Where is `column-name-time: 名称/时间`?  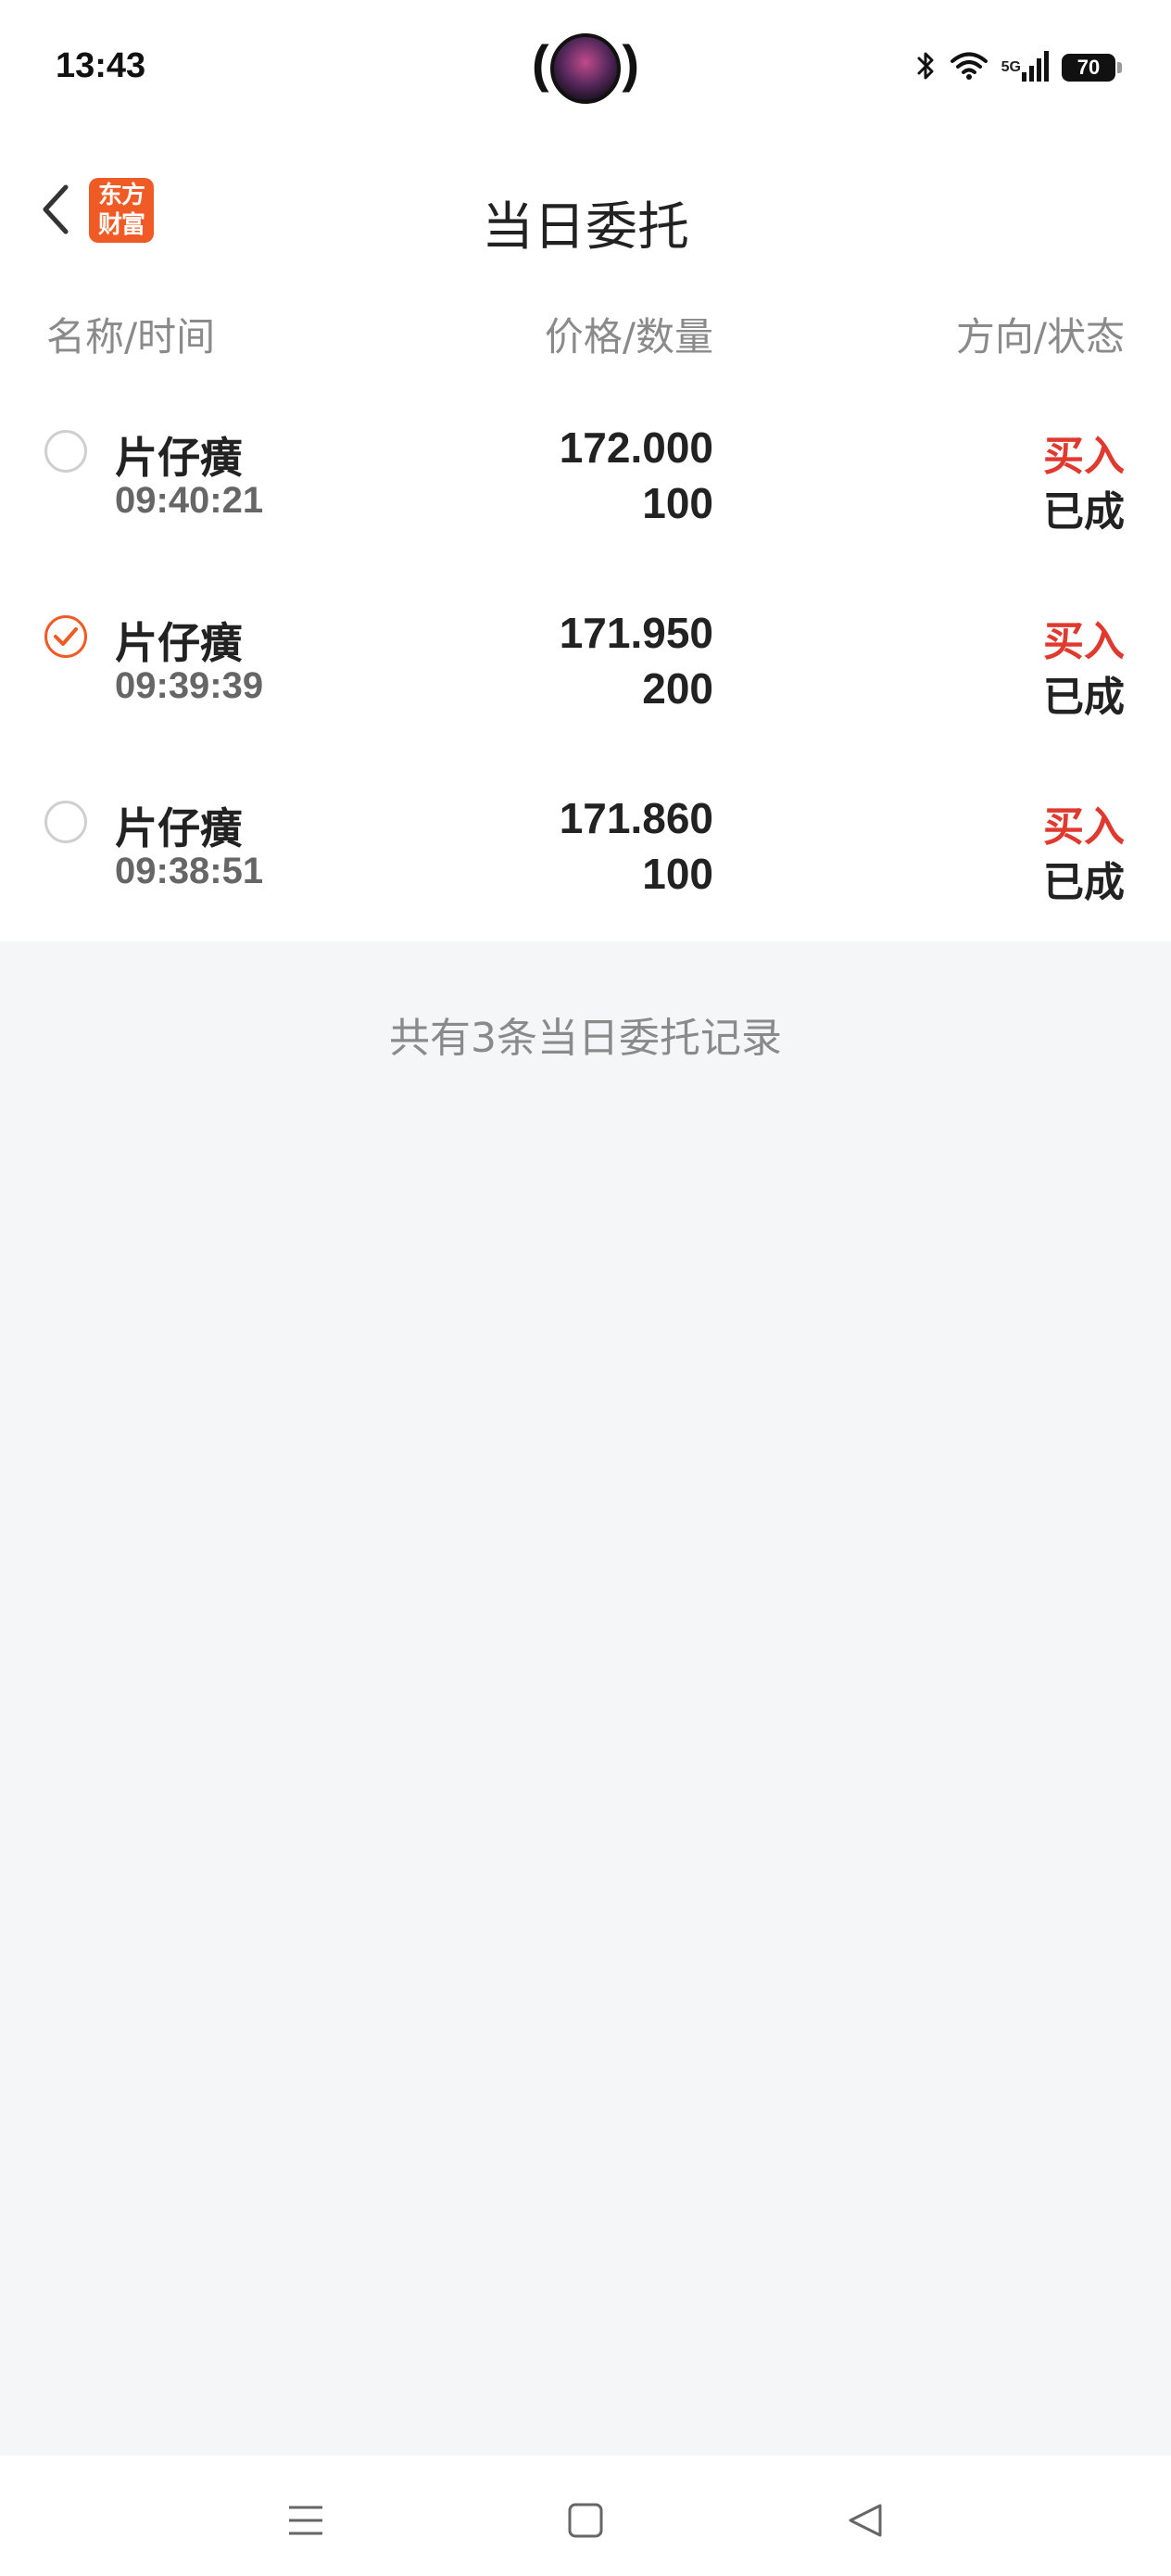
column-name-time: 名称/时间 is located at coordinates (131, 337).